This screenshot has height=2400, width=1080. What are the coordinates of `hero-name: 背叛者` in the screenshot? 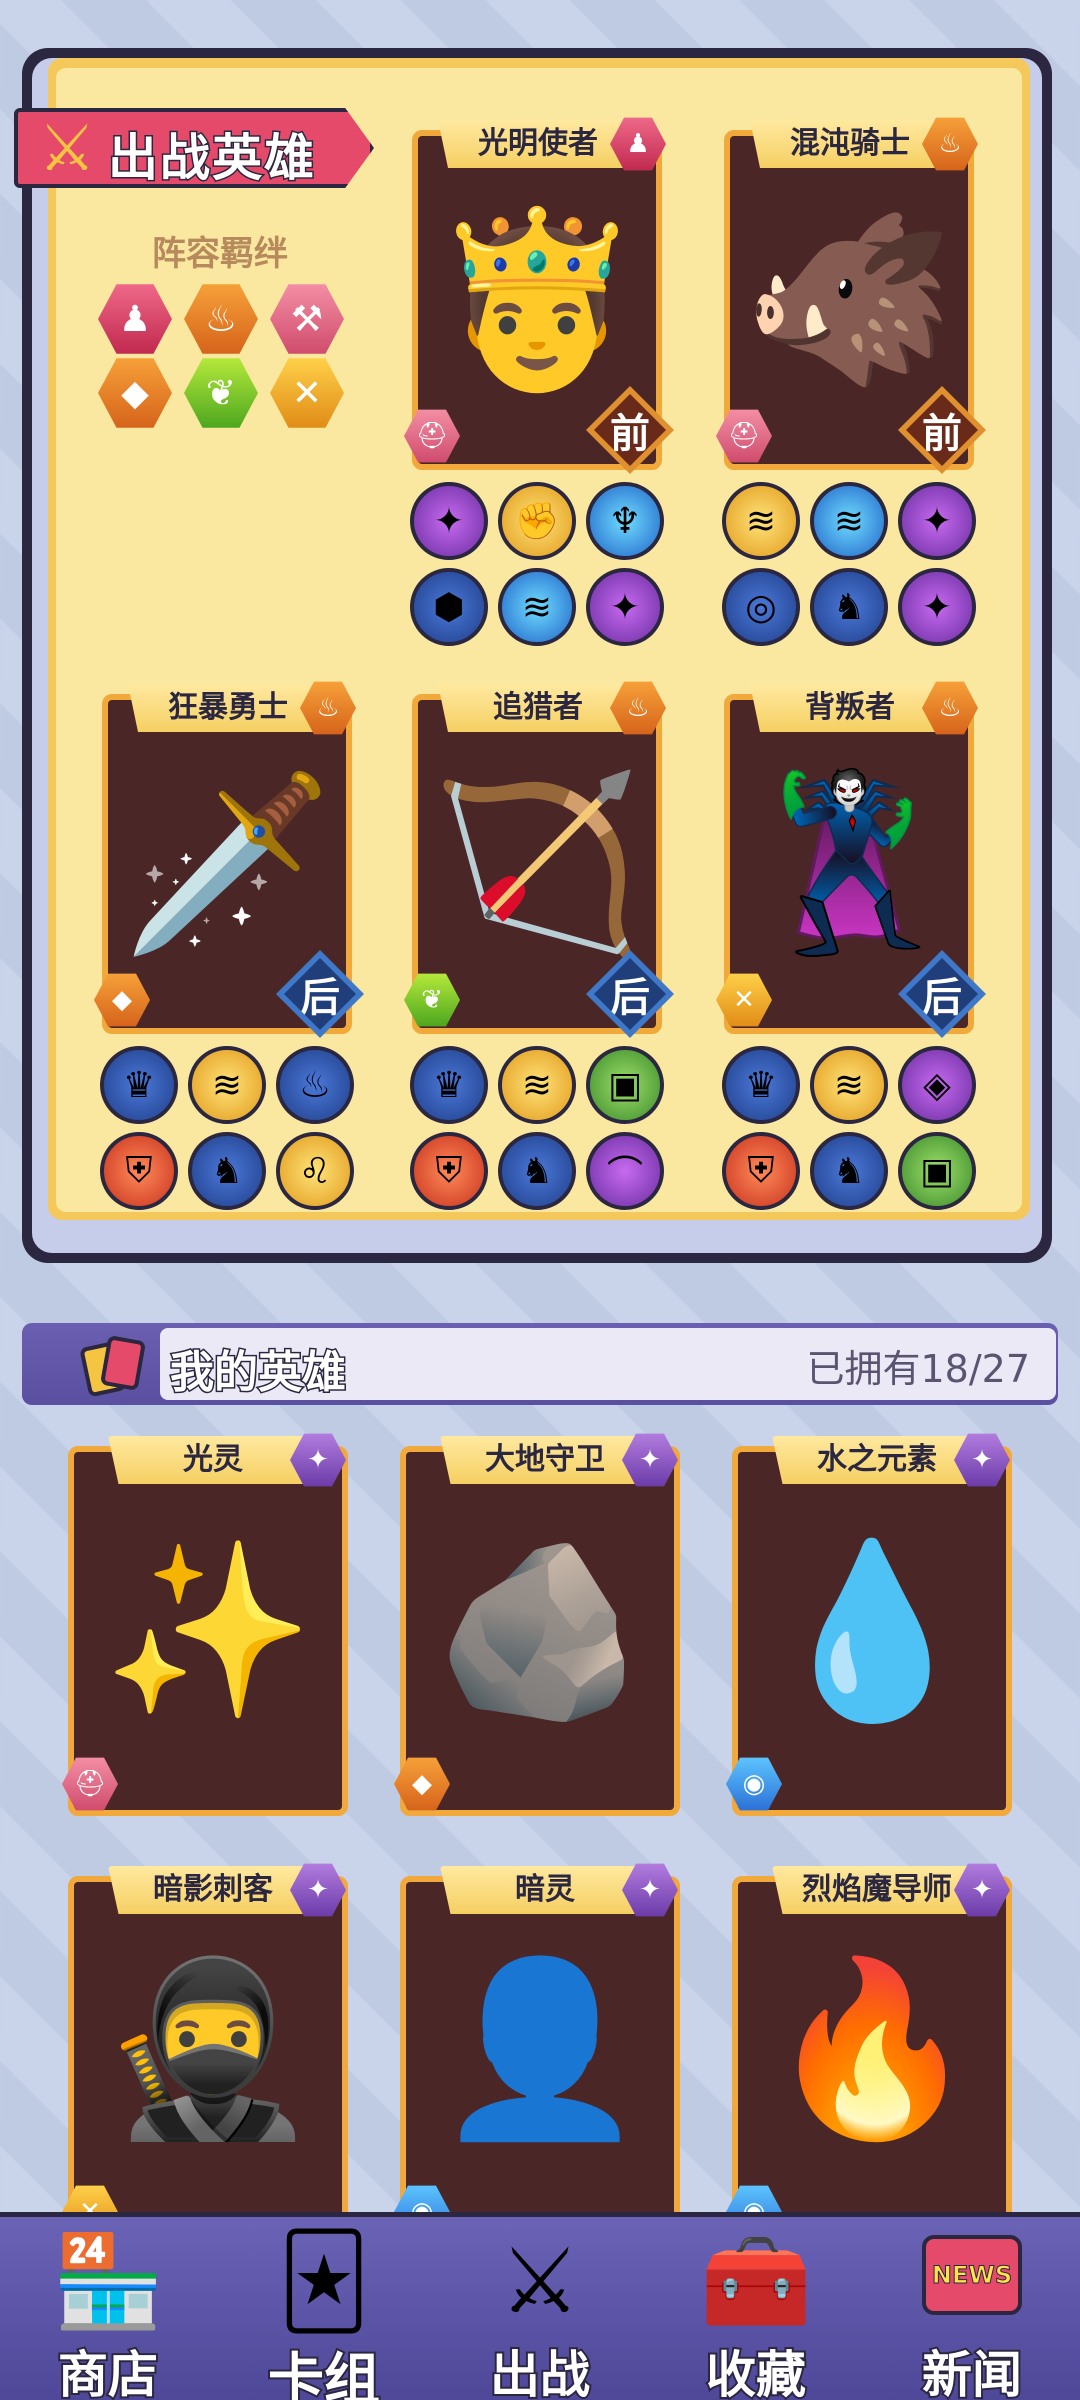 It's located at (850, 708).